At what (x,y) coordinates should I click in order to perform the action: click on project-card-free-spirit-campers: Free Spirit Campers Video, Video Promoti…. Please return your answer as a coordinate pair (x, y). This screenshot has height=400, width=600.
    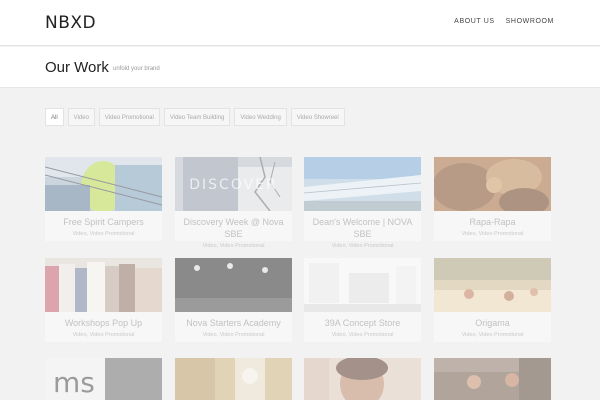
    Looking at the image, I should click on (103, 199).